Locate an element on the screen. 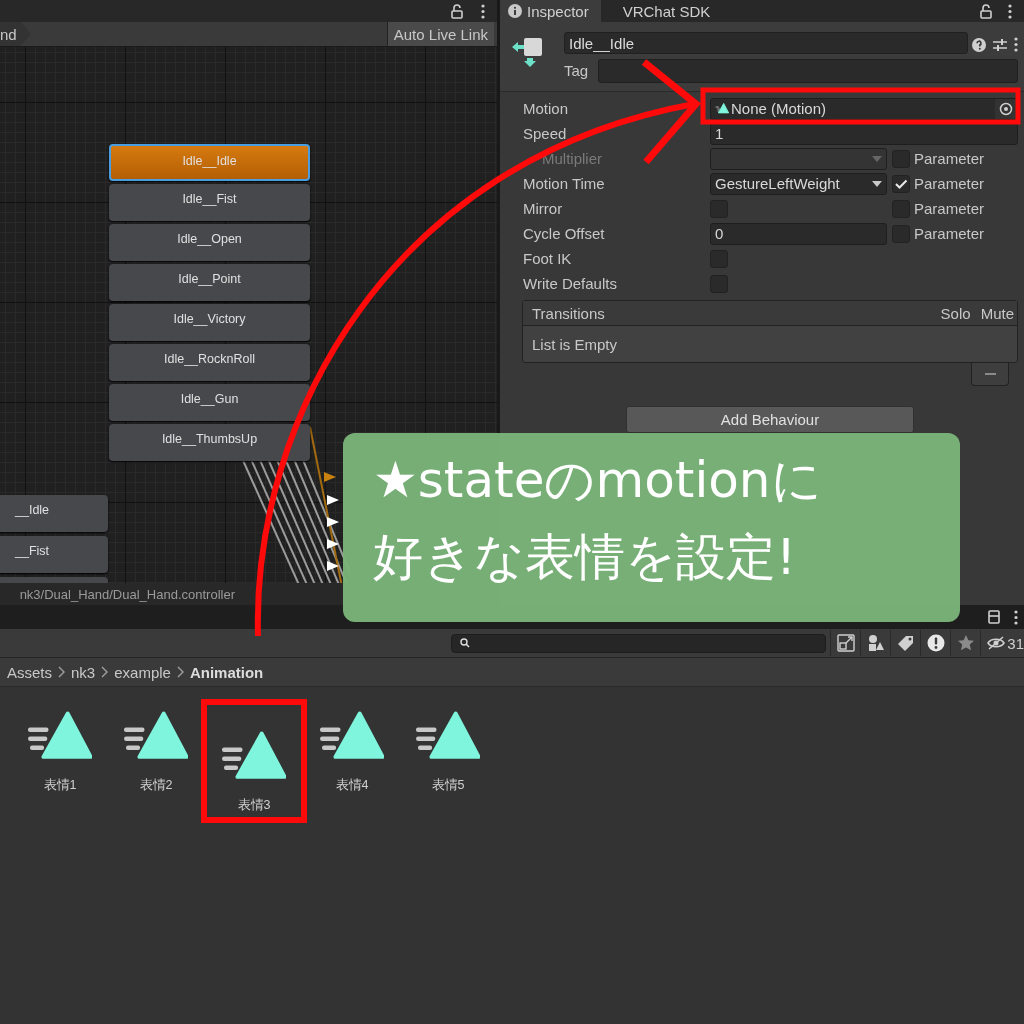 The width and height of the screenshot is (1024, 1024). asset-item: 表情2 is located at coordinates (156, 762).